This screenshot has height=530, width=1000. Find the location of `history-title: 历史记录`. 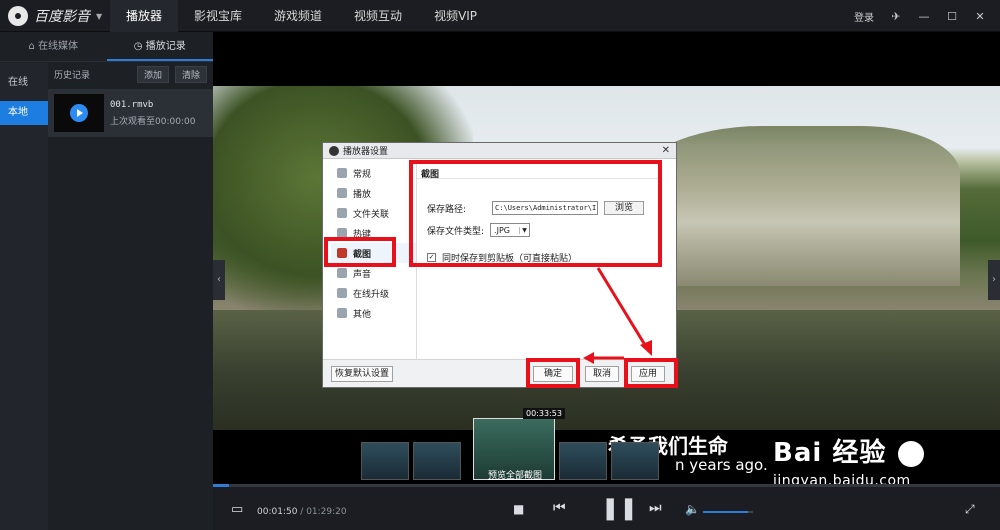

history-title: 历史记录 is located at coordinates (72, 75).